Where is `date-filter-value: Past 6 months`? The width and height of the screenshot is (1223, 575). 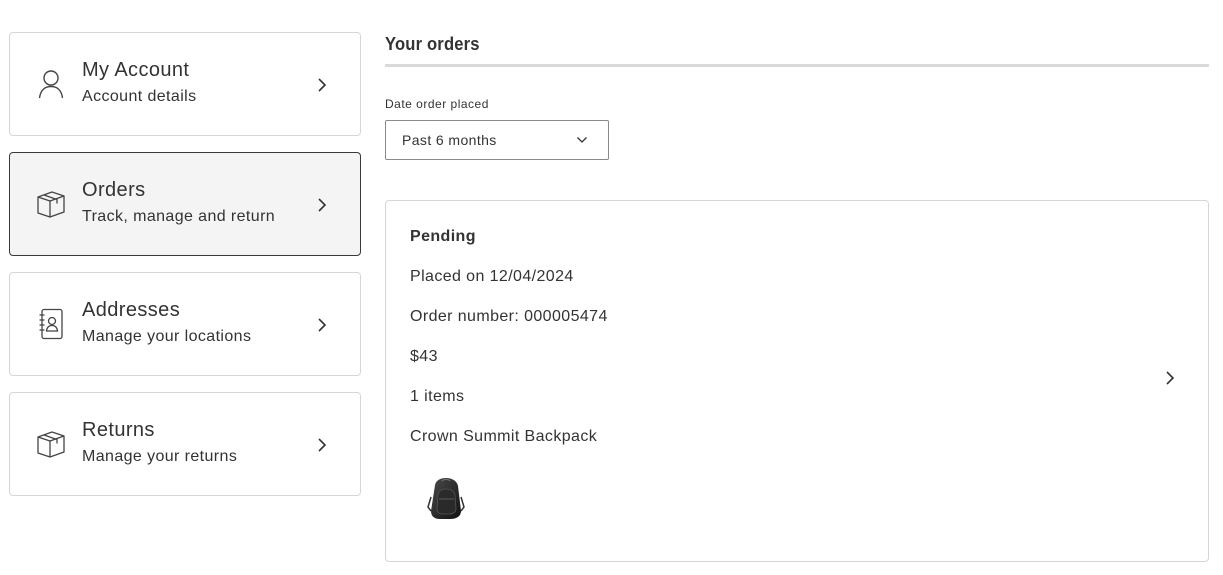
date-filter-value: Past 6 months is located at coordinates (449, 140).